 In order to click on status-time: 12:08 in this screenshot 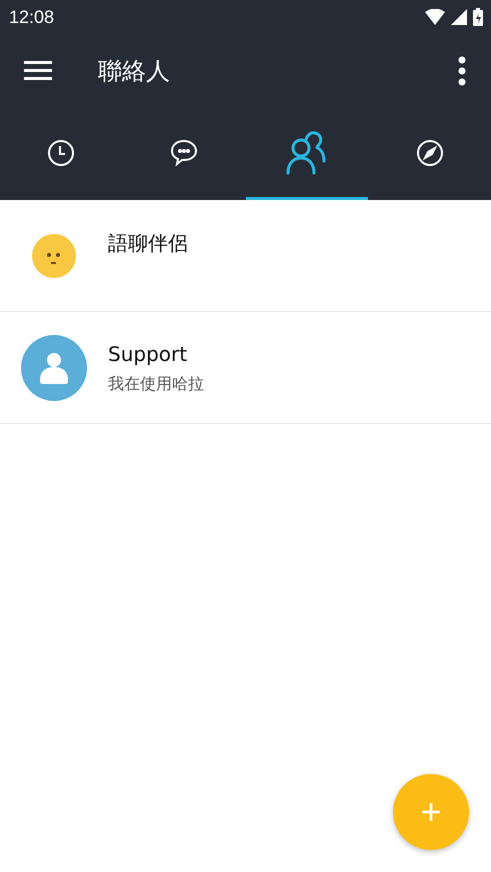, I will do `click(31, 17)`.